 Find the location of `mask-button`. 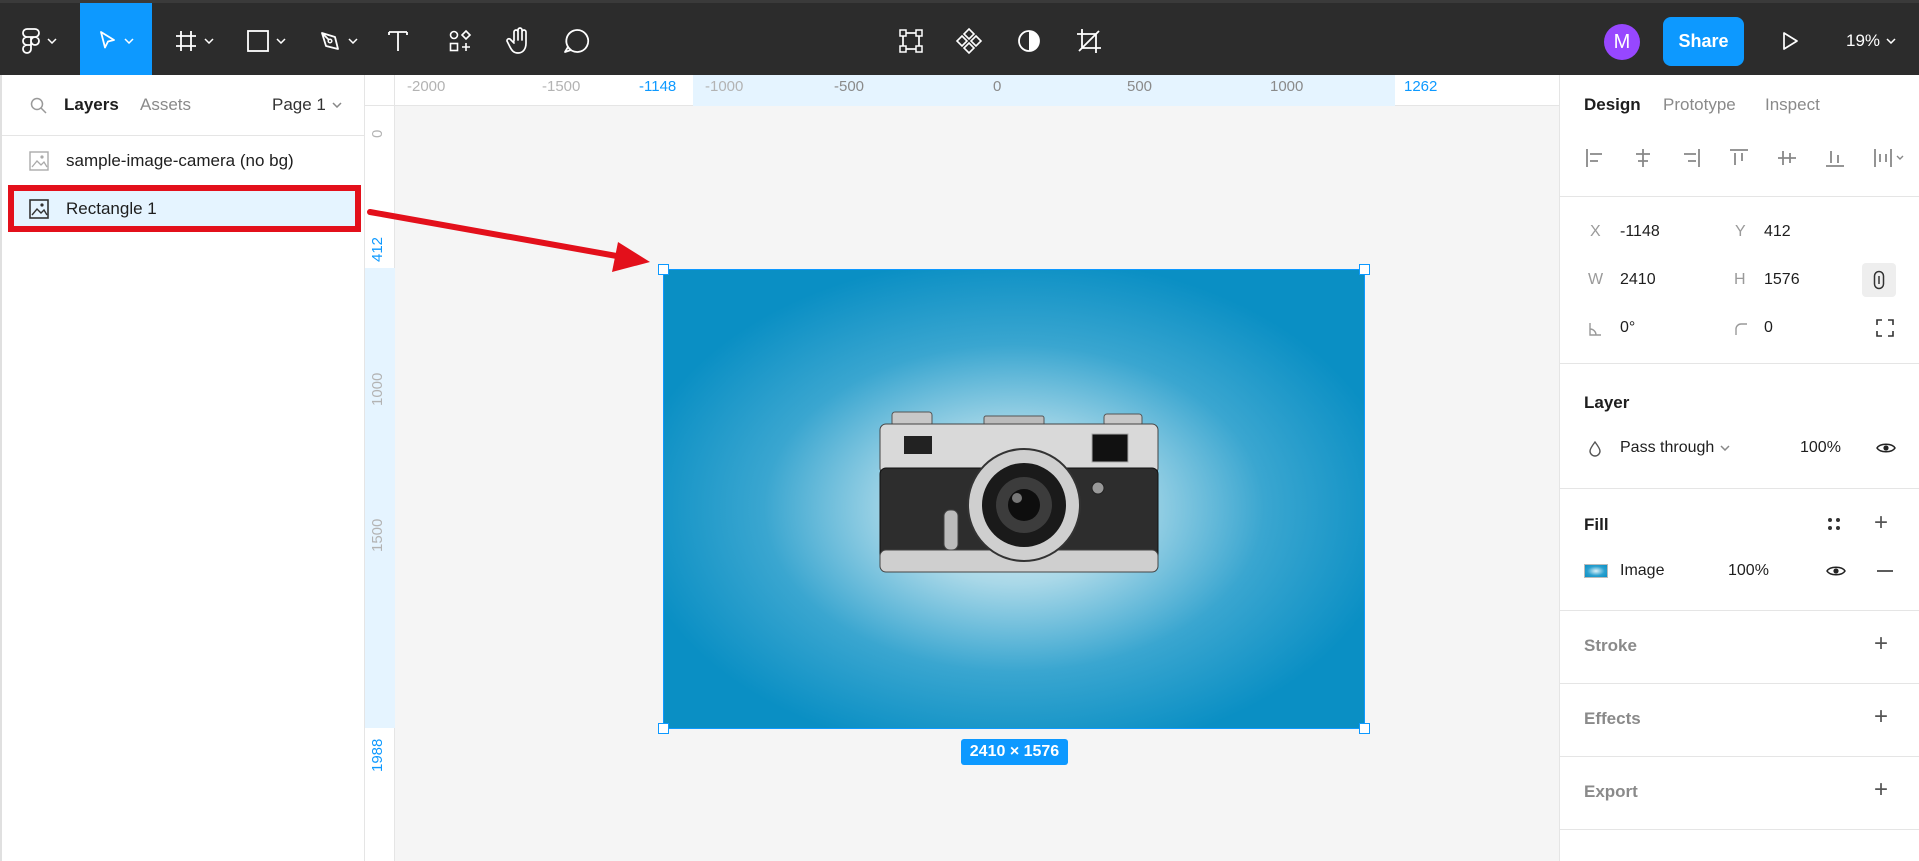

mask-button is located at coordinates (1029, 40).